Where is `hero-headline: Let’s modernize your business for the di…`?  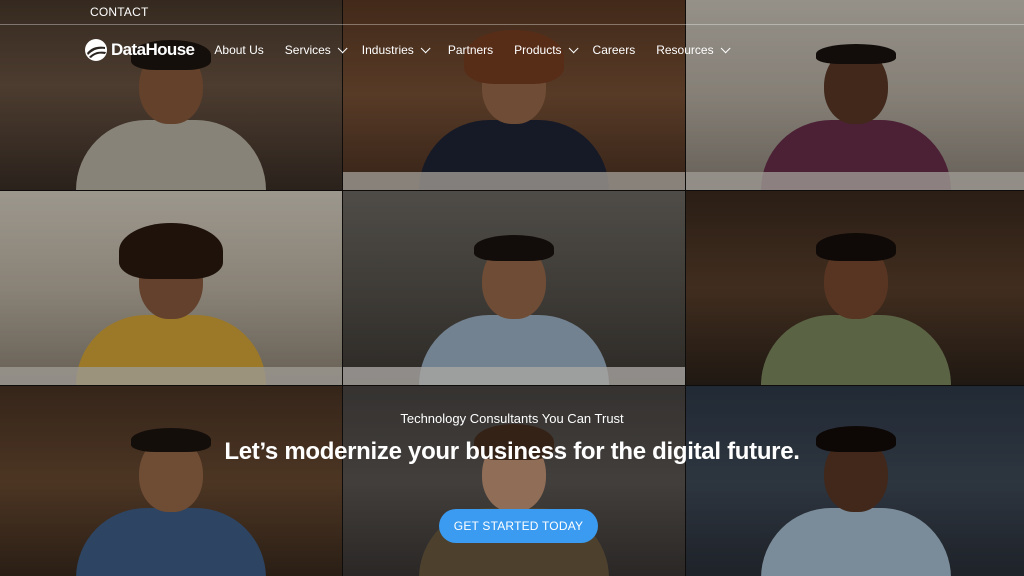
hero-headline: Let’s modernize your business for the di… is located at coordinates (512, 451).